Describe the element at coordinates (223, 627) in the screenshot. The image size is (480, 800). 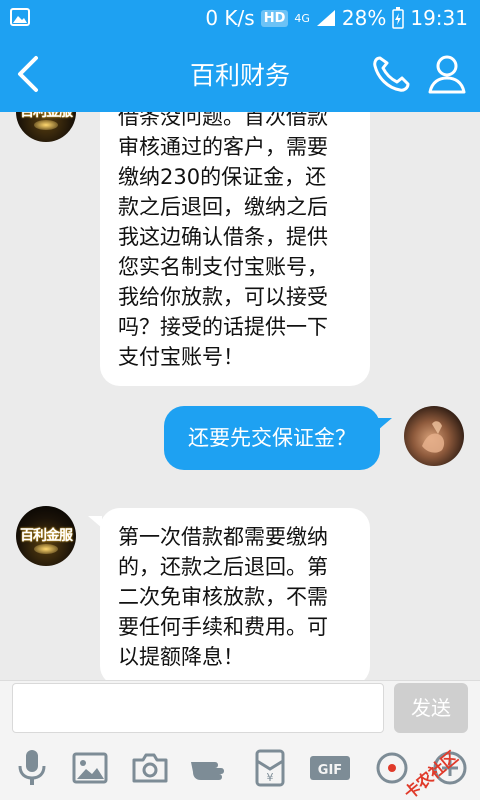
I see `message-line: 要任何手续和费用。可` at that location.